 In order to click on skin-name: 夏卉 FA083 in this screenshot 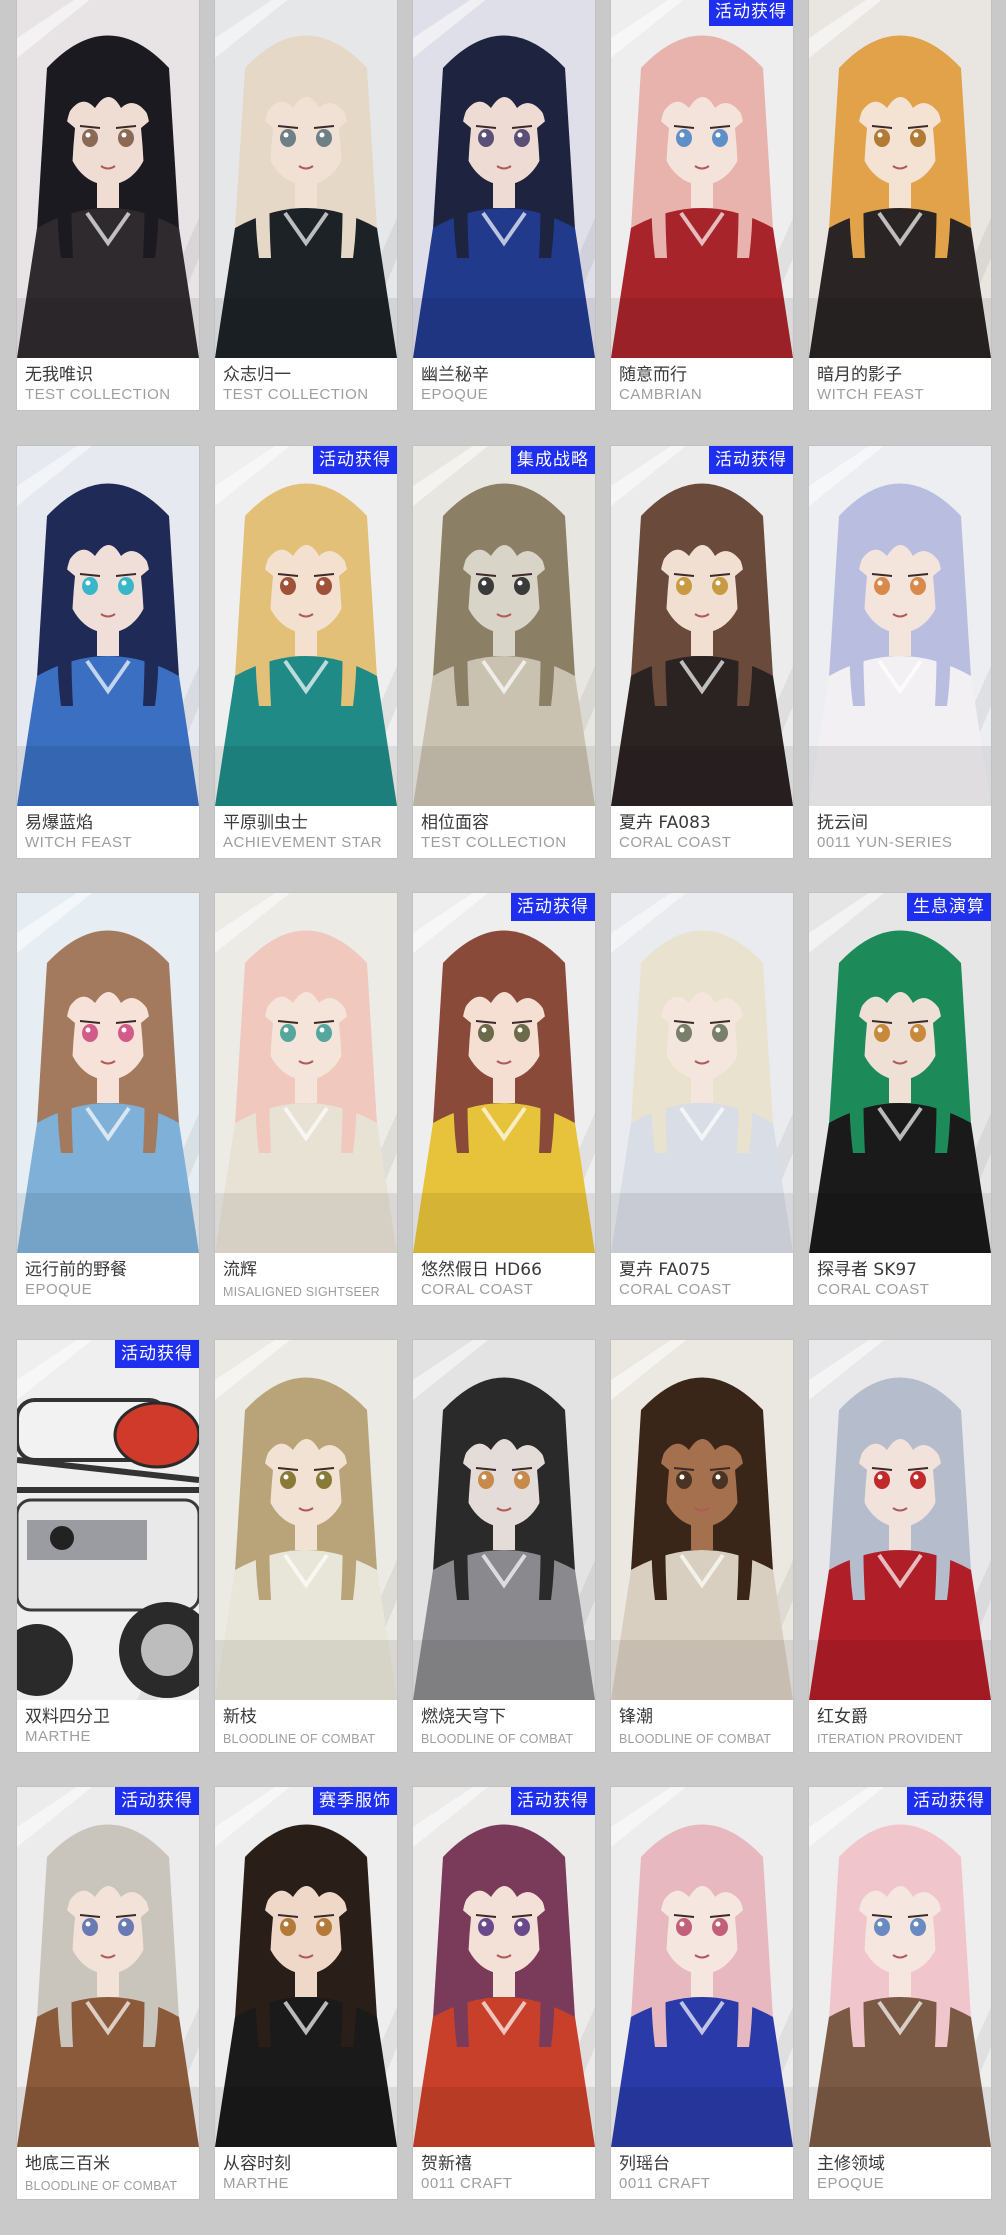, I will do `click(665, 823)`.